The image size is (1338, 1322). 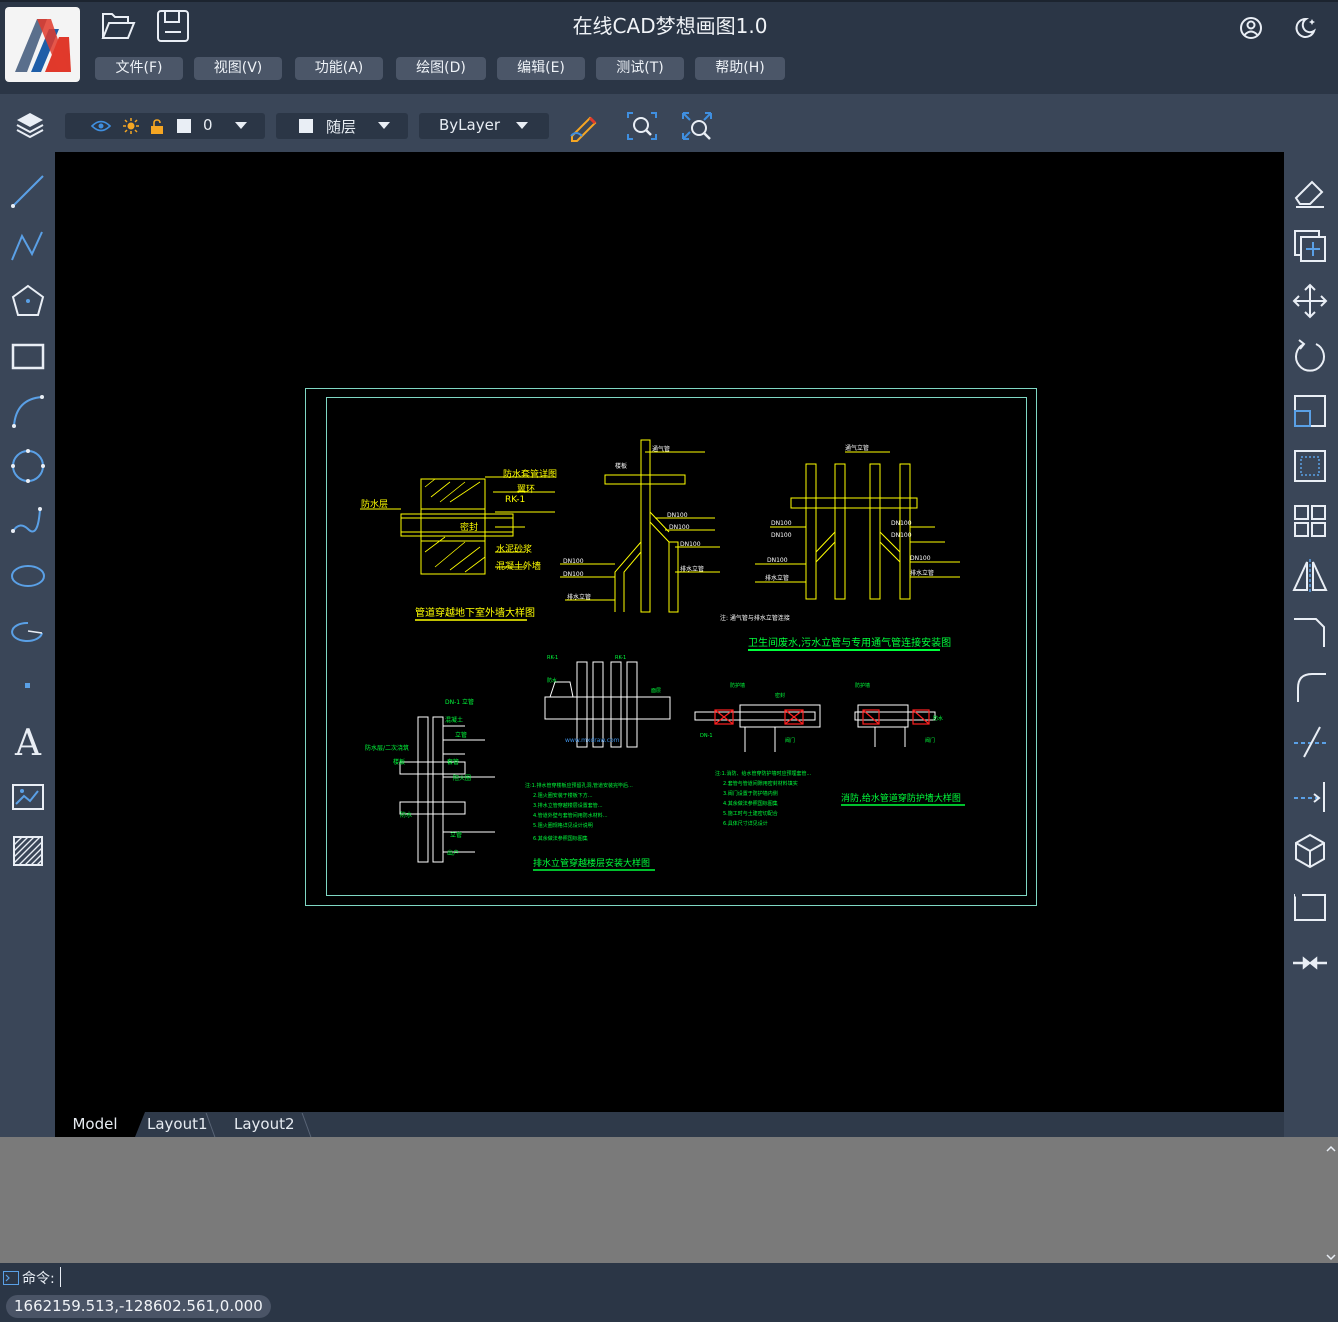 I want to click on svg-text: 通气立管, so click(x=857, y=448).